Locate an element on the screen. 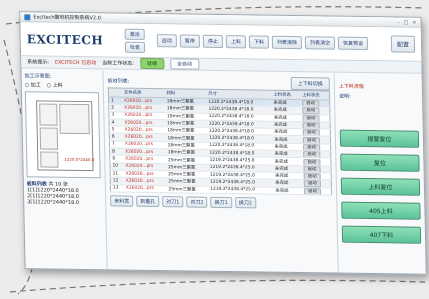  radio-process: ○ 加工 is located at coordinates (33, 84).